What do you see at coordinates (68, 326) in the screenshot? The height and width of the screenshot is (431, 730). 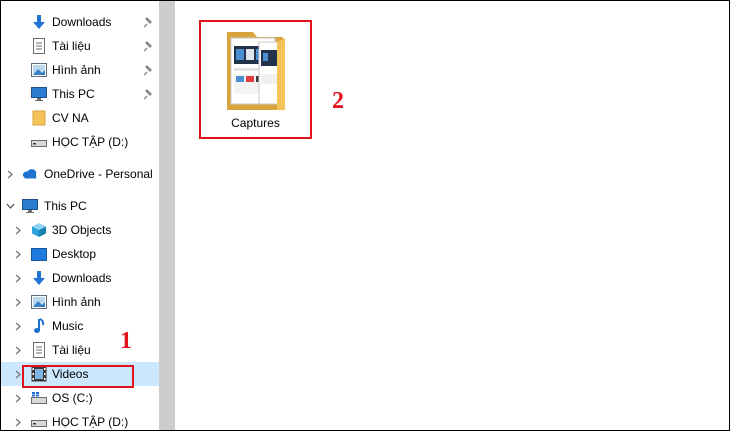 I see `nav-item-label: Music` at bounding box center [68, 326].